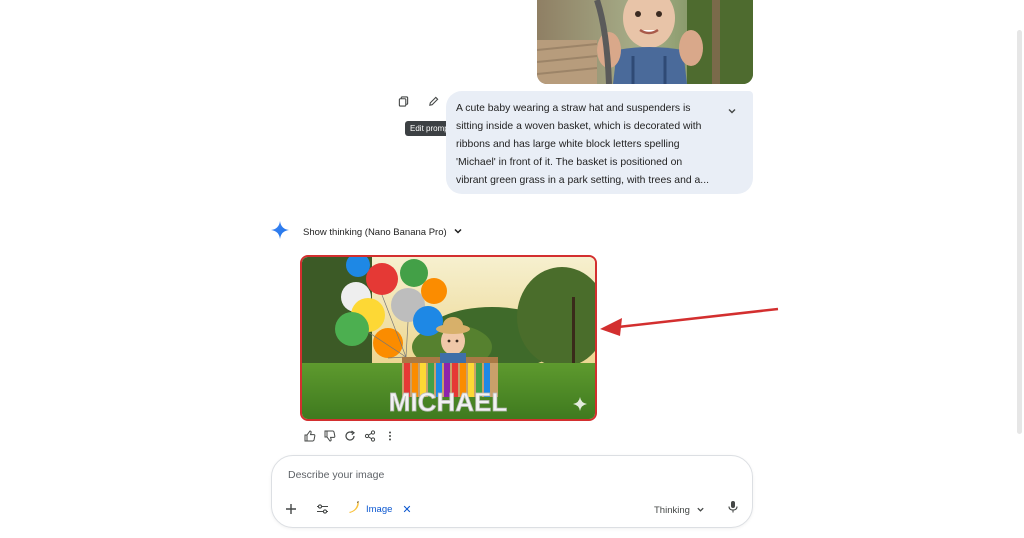 This screenshot has width=1024, height=538. What do you see at coordinates (322, 511) in the screenshot?
I see `tools-icon` at bounding box center [322, 511].